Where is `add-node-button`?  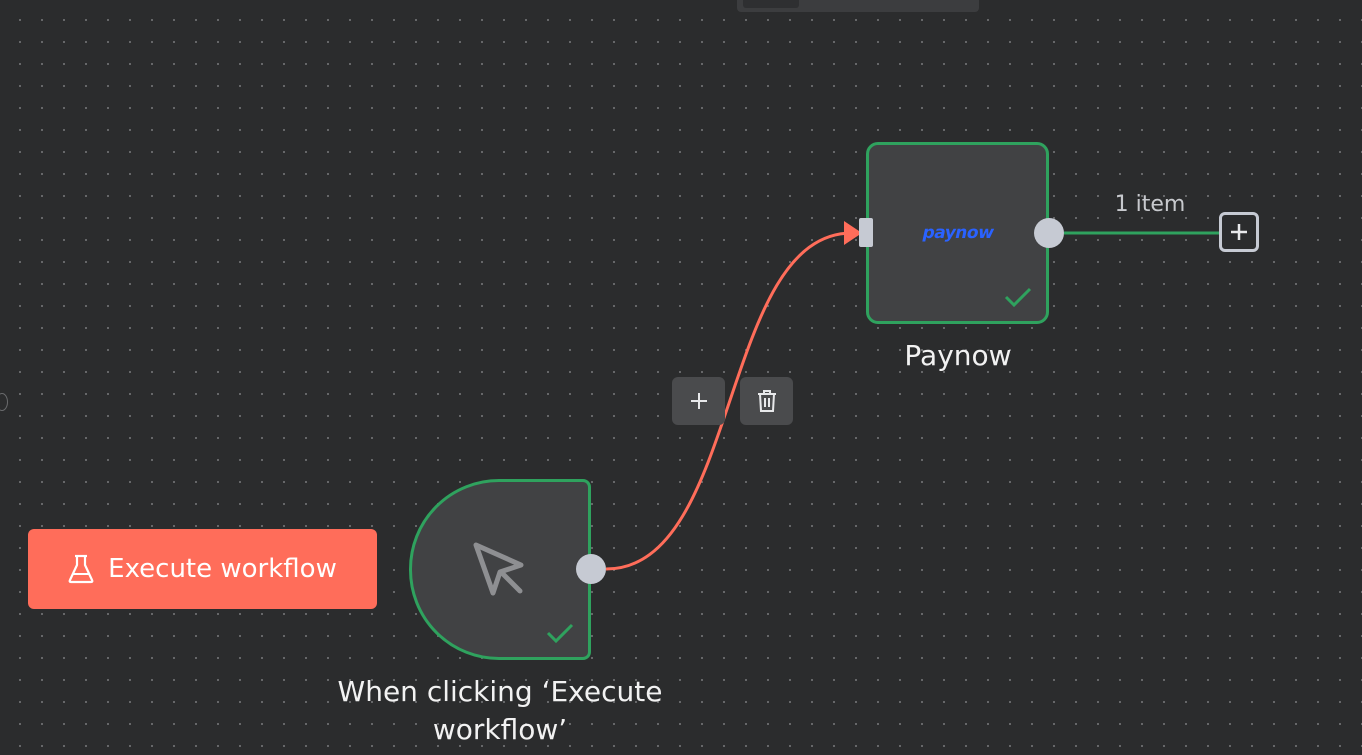
add-node-button is located at coordinates (1239, 232).